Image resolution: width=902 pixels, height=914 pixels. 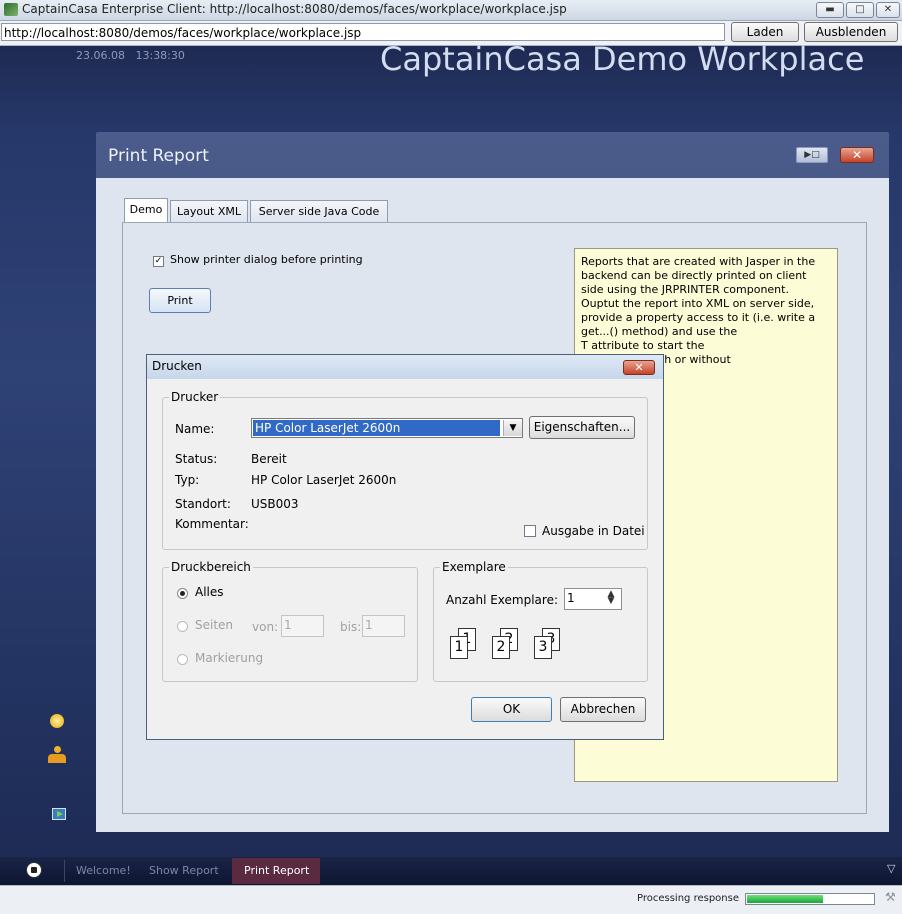 What do you see at coordinates (100, 55) in the screenshot?
I see `workplace-date: 23.06.08` at bounding box center [100, 55].